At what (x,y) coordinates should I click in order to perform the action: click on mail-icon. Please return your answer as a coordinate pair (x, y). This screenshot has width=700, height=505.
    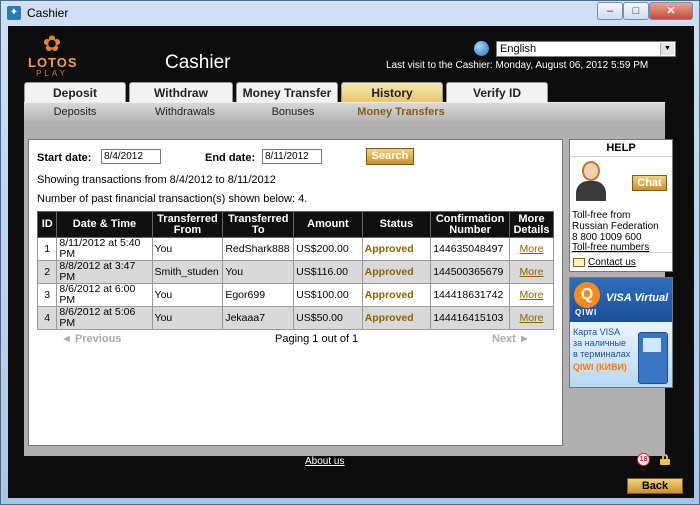
    Looking at the image, I should click on (579, 262).